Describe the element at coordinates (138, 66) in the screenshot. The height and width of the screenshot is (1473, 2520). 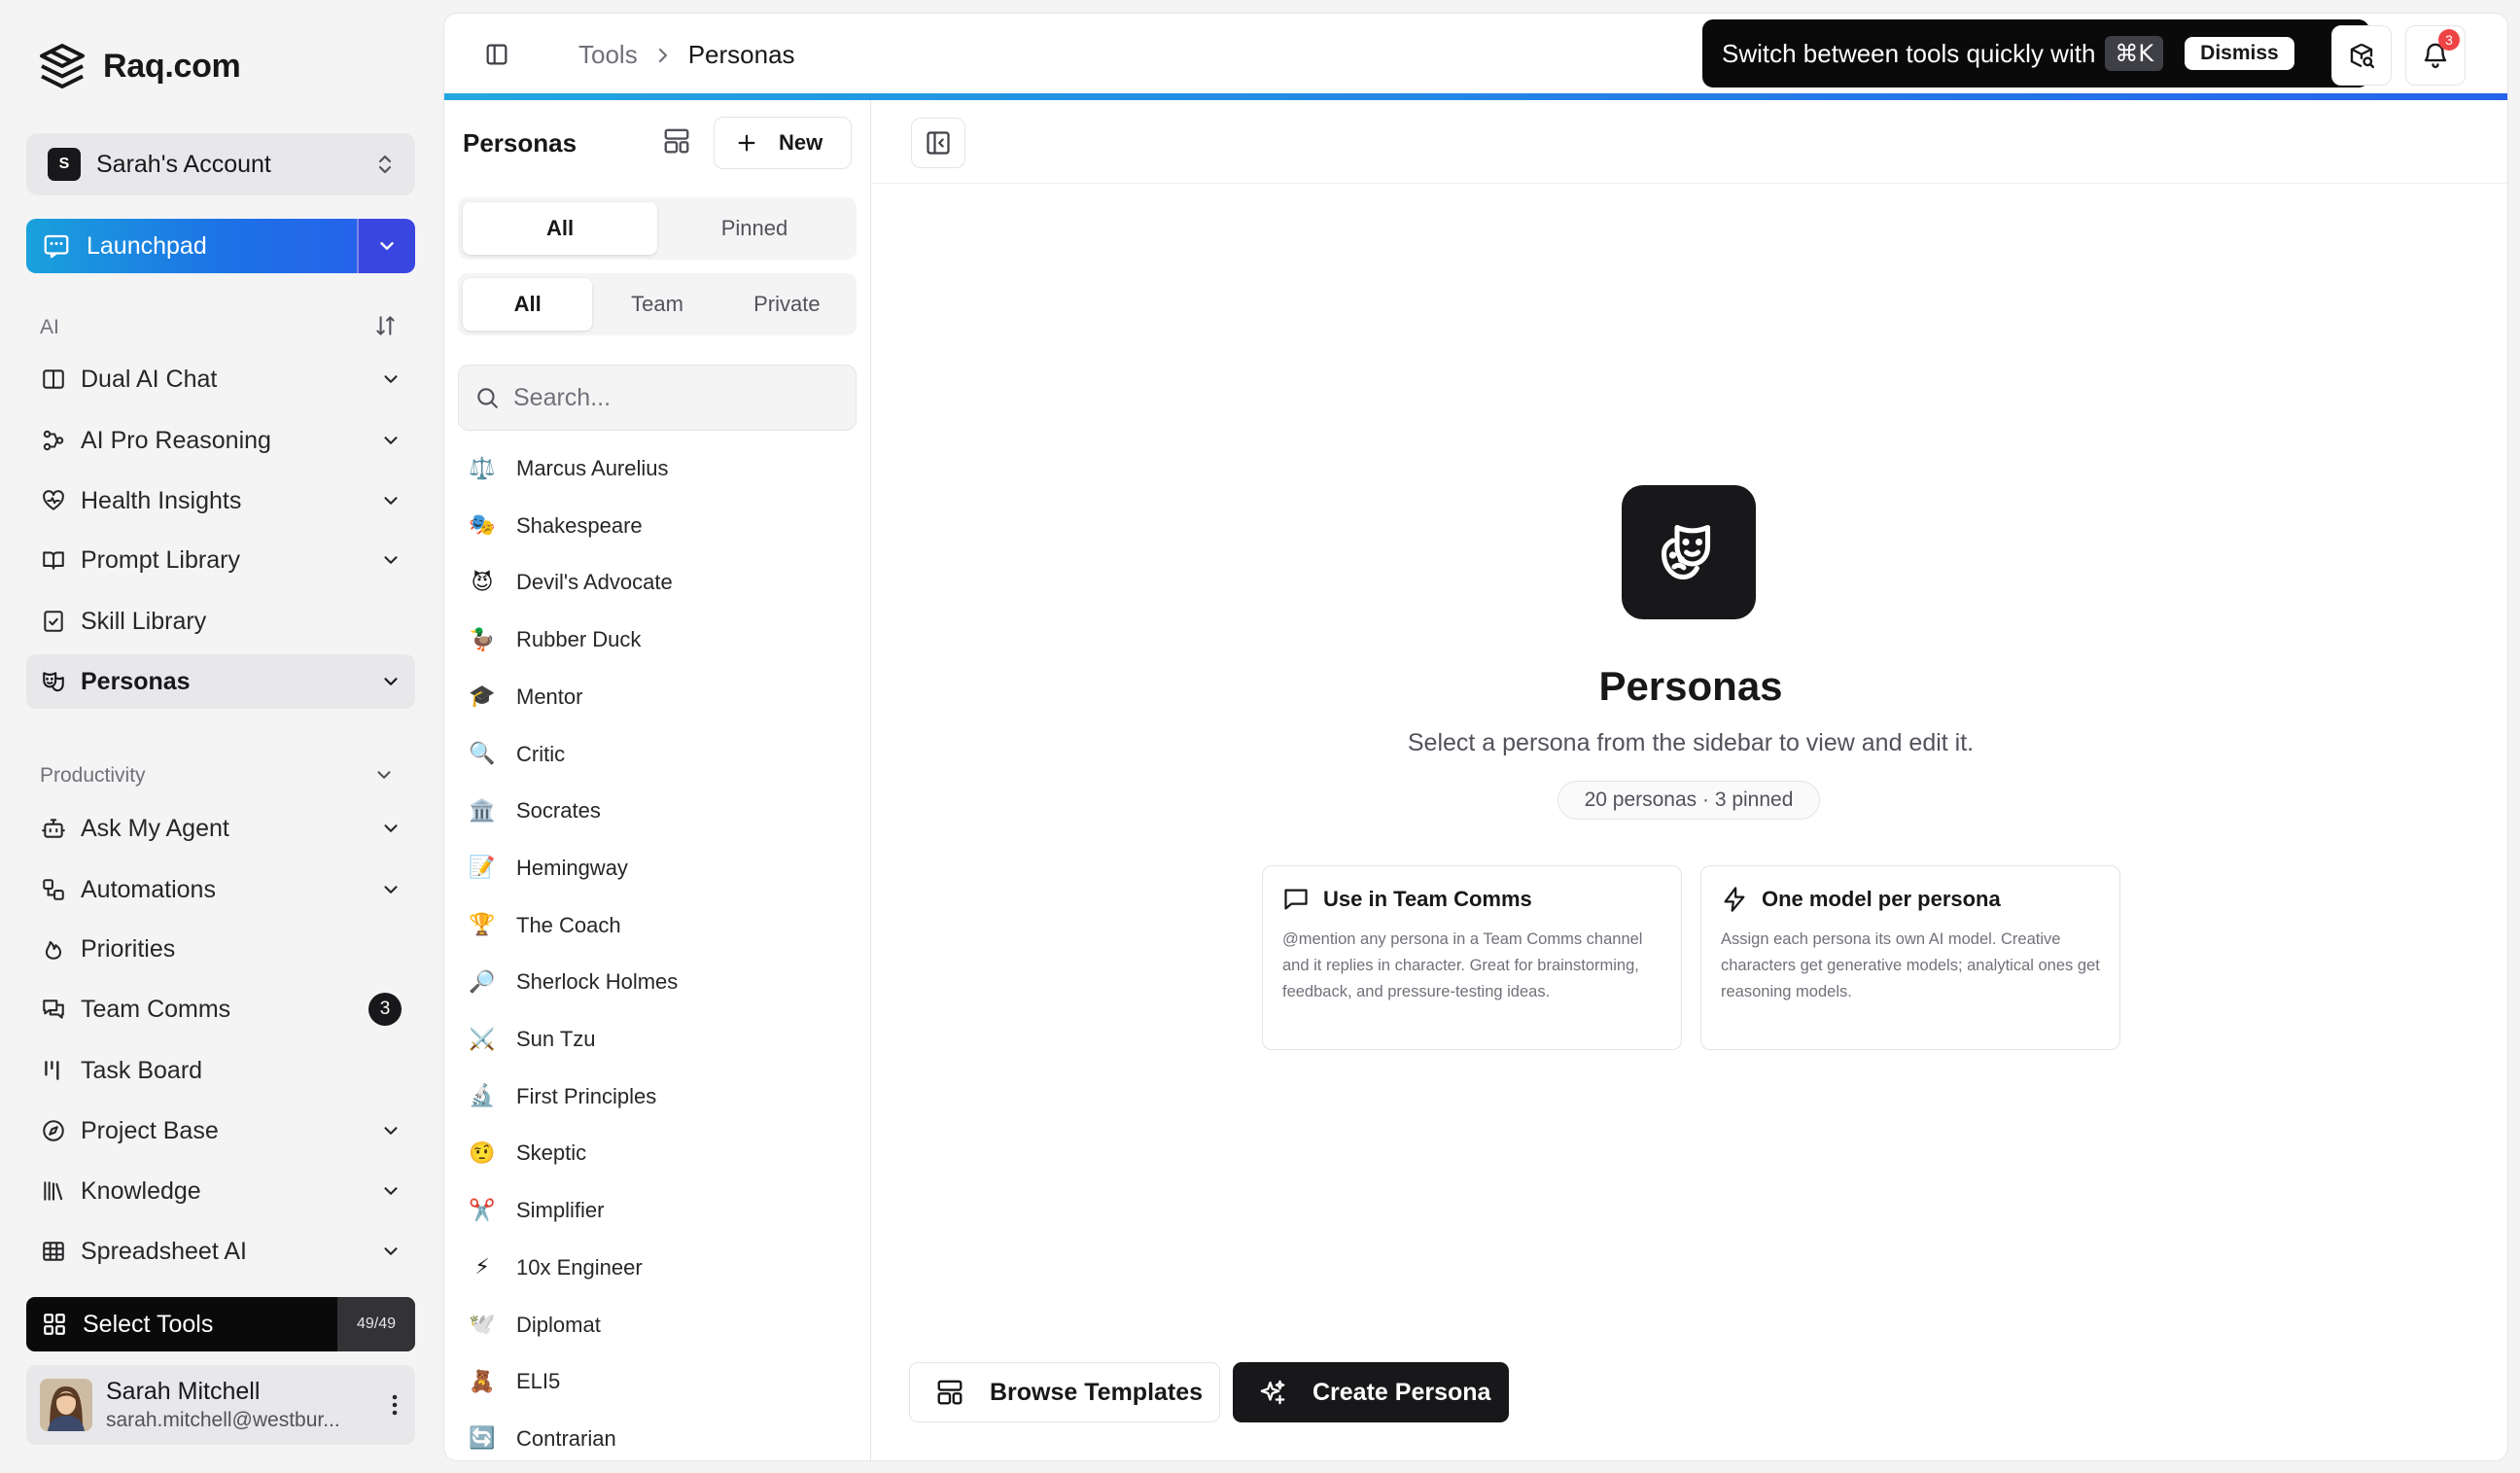
I see `app-logo: Raq.com` at that location.